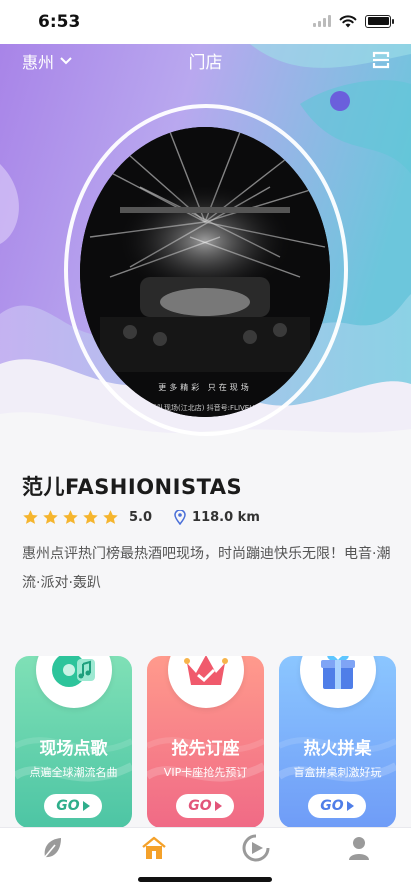 The height and width of the screenshot is (893, 411). Describe the element at coordinates (180, 517) in the screenshot. I see `location-pin-icon` at that location.